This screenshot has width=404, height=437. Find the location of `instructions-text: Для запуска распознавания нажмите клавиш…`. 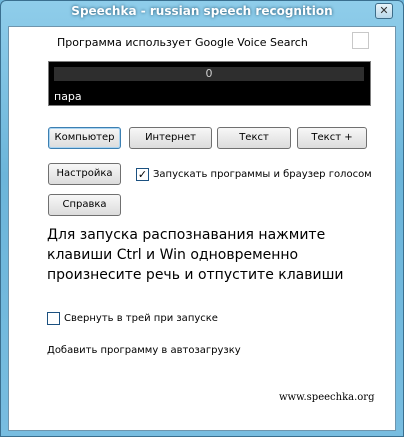

instructions-text: Для запуска распознавания нажмите клавиш… is located at coordinates (195, 255).